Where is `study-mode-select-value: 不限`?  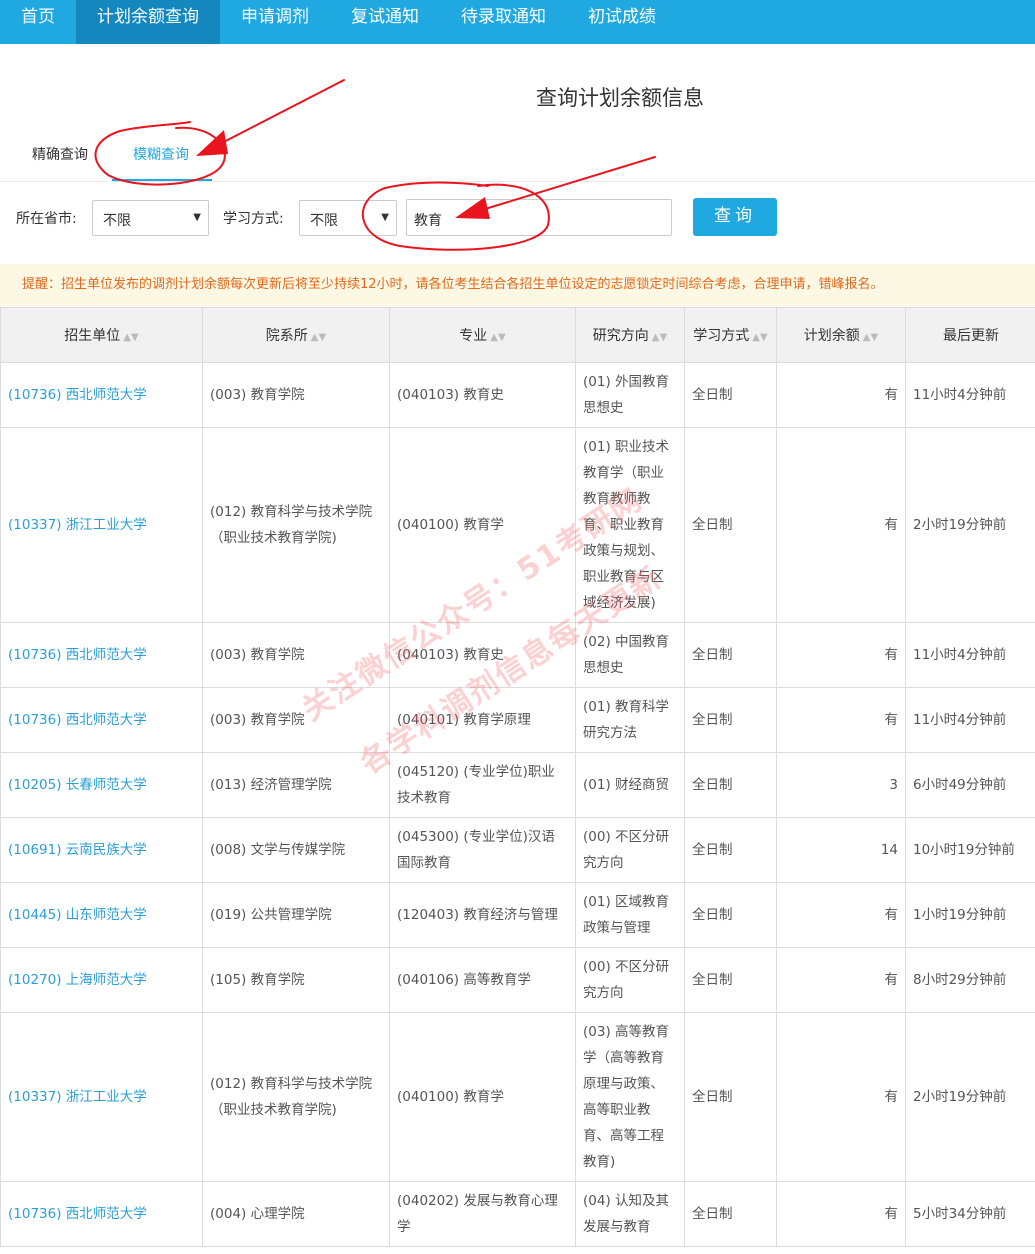
study-mode-select-value: 不限 is located at coordinates (324, 221).